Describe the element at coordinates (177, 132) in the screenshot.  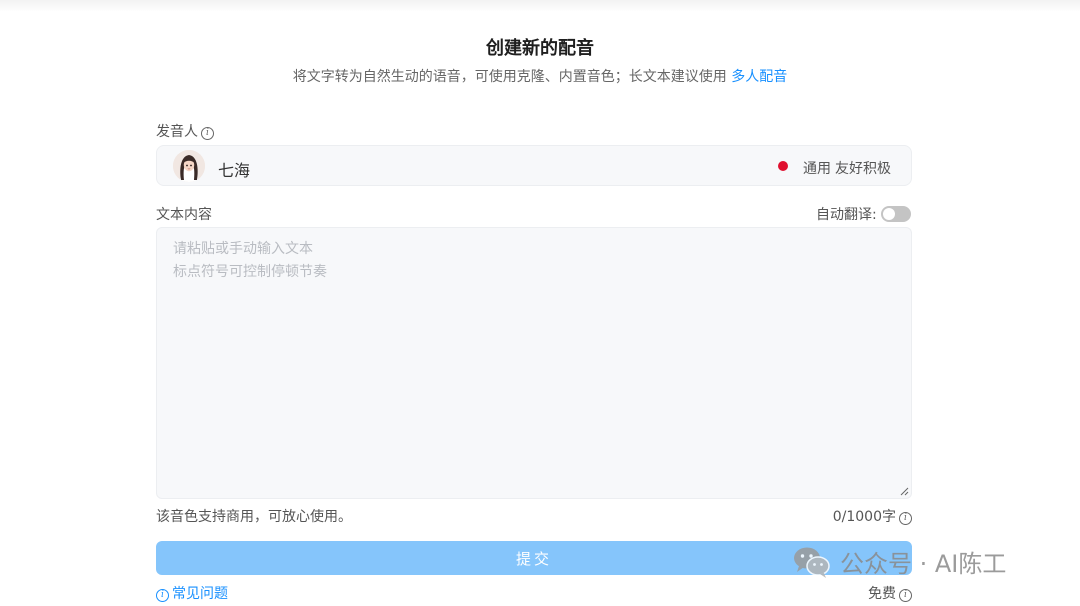
I see `speaker-label: 发音人` at that location.